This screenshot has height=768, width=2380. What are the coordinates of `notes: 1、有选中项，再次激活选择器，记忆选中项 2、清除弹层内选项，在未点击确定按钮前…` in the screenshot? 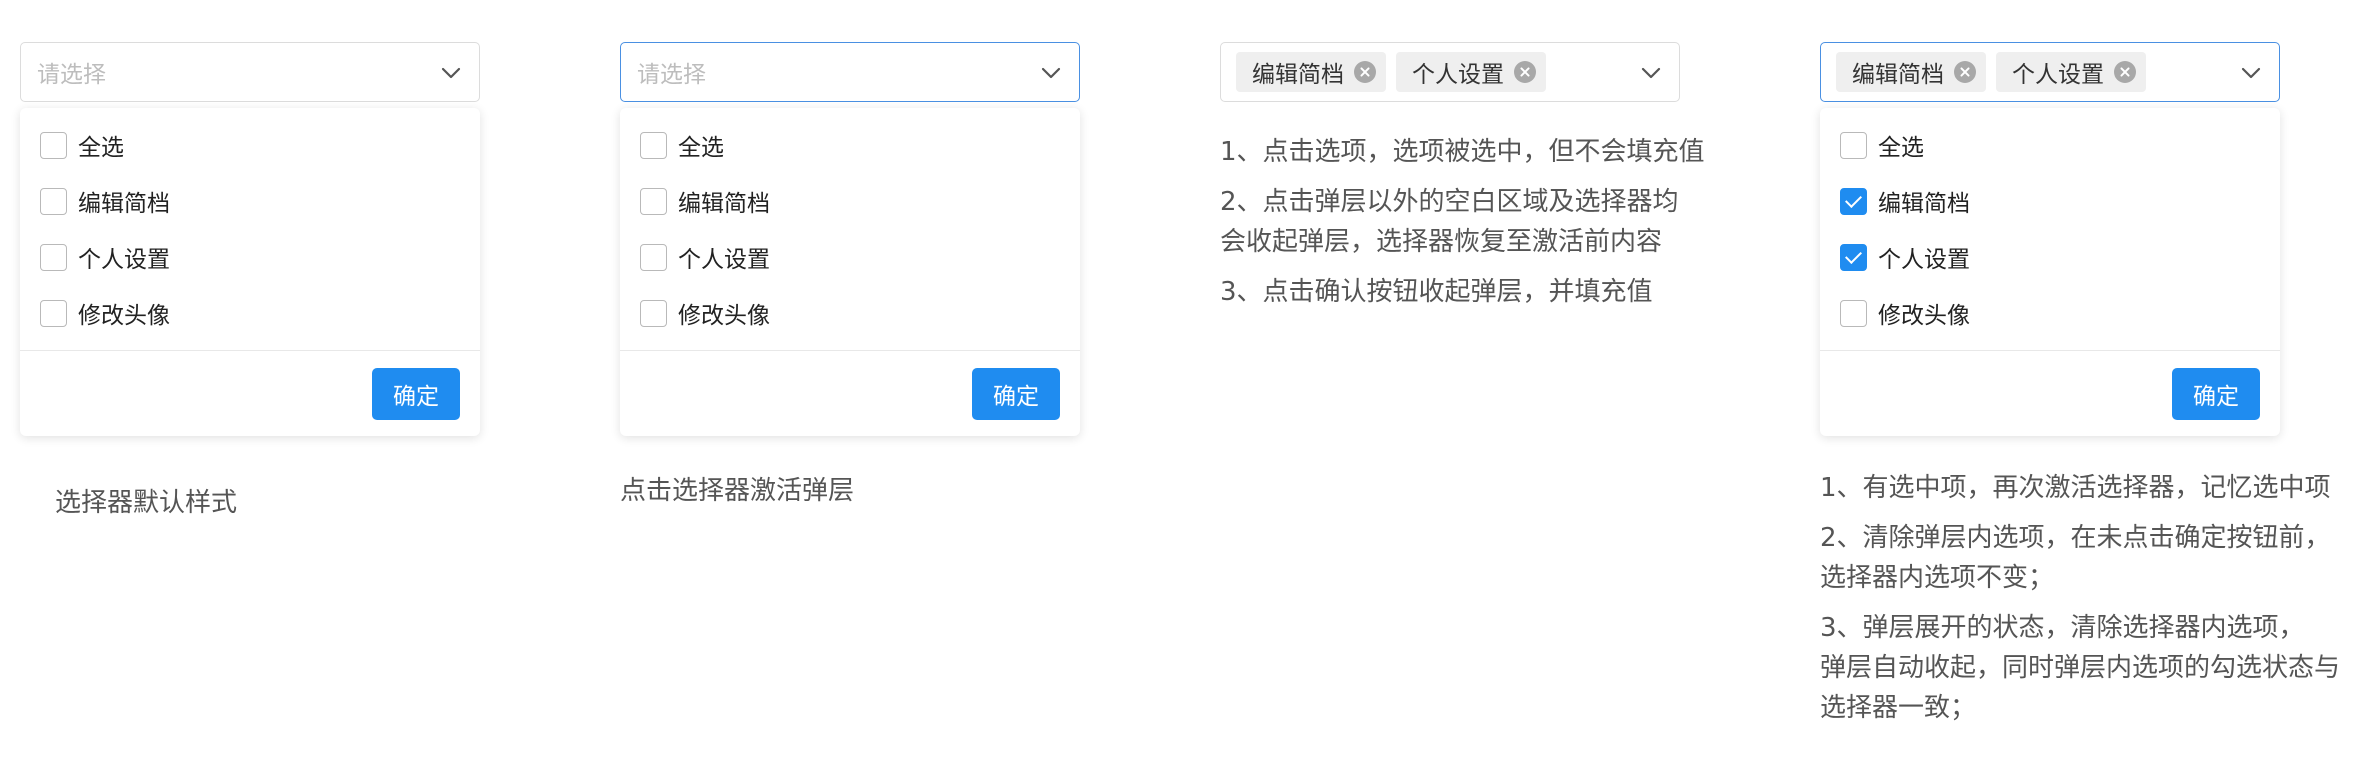 It's located at (2080, 603).